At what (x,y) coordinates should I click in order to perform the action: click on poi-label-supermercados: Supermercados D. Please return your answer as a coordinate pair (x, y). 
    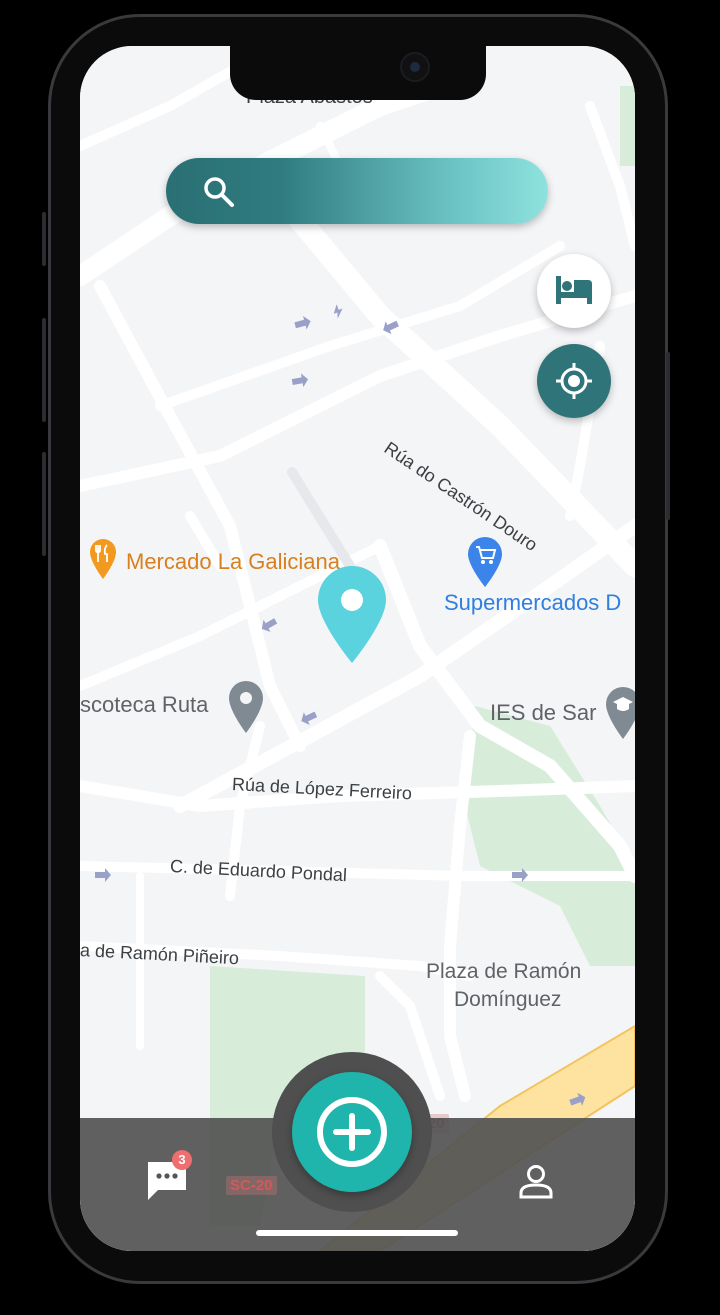
    Looking at the image, I should click on (532, 603).